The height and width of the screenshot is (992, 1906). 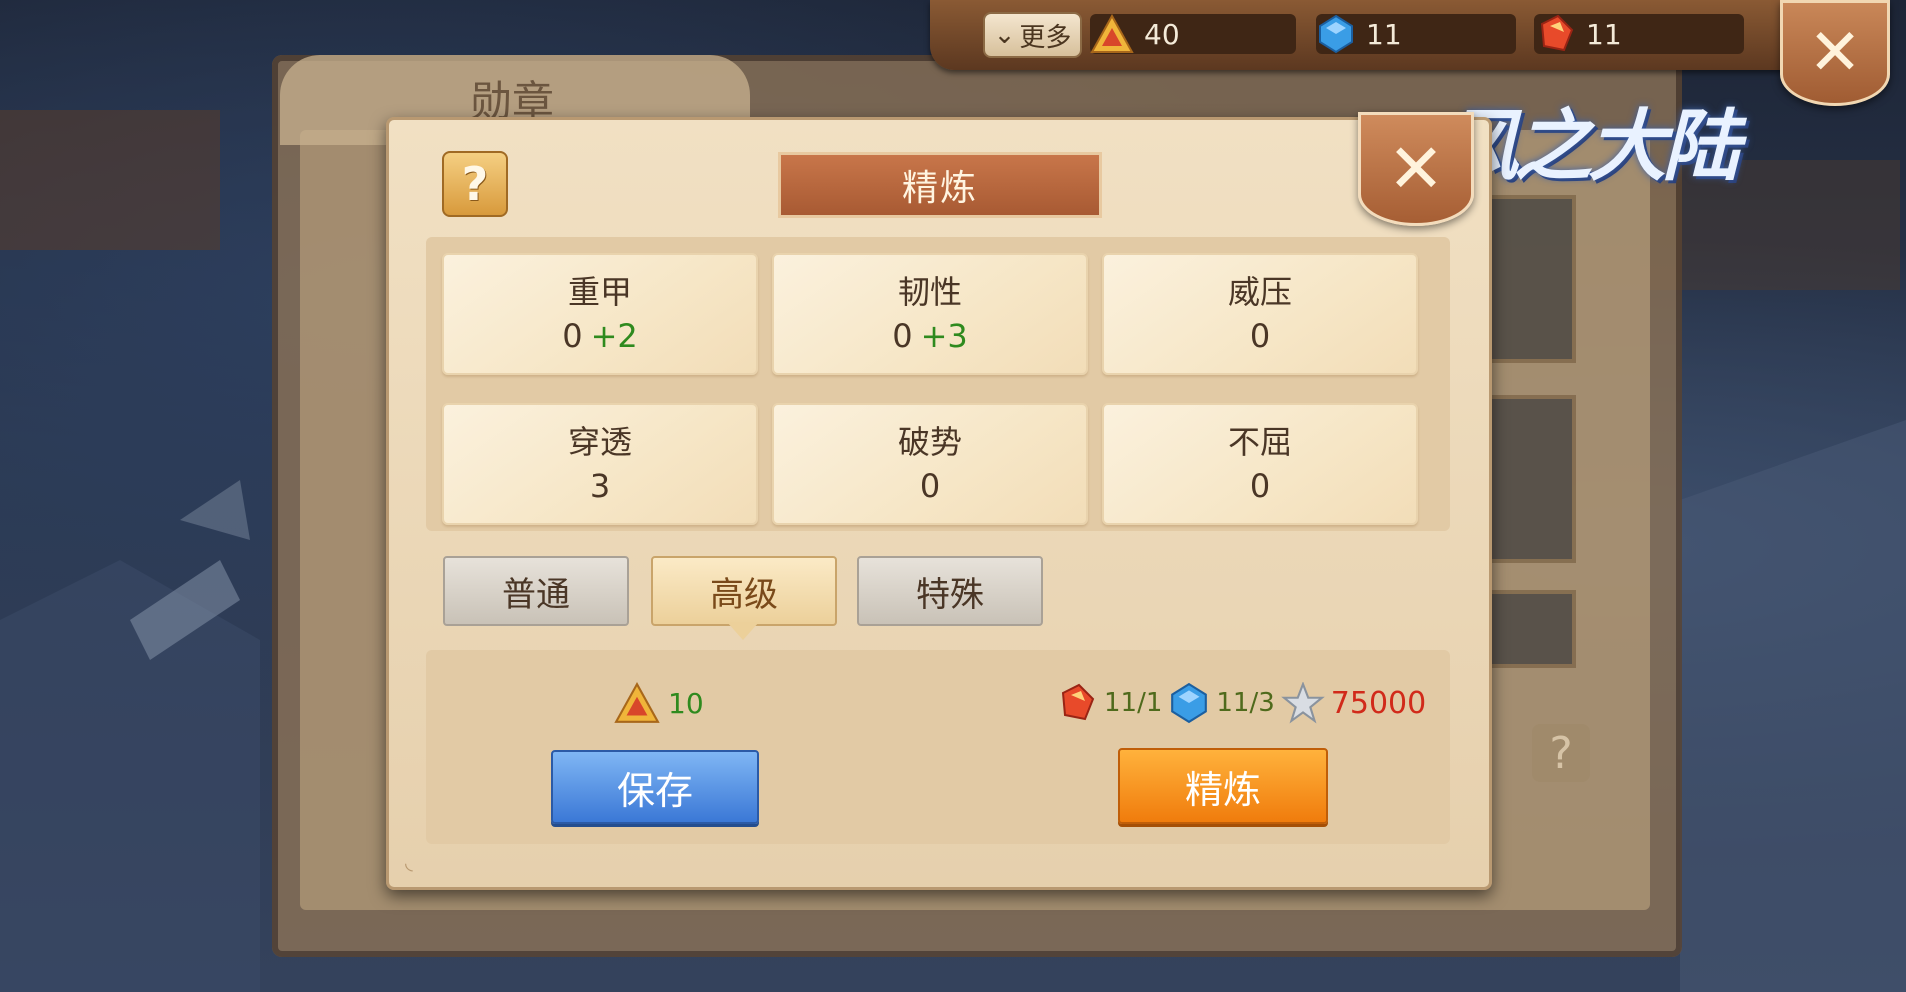 I want to click on dialog-close-button: ✕, so click(x=1416, y=169).